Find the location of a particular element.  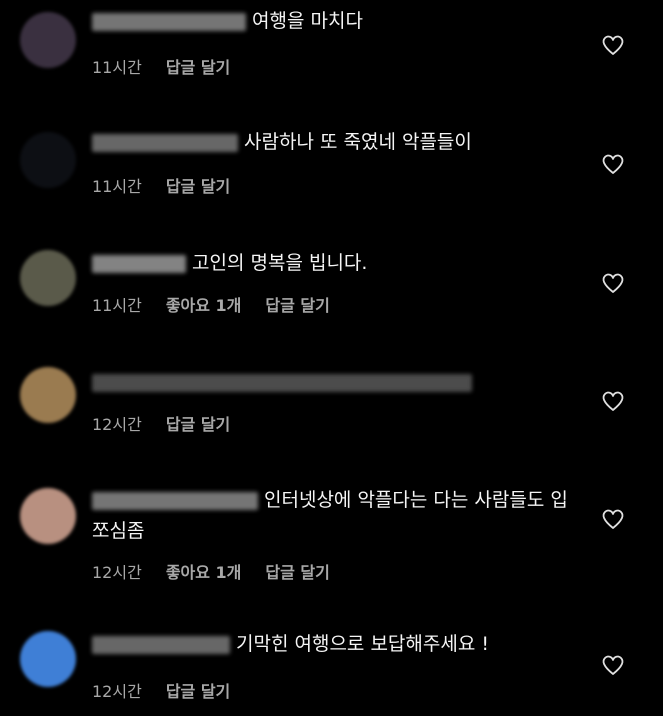

comment-body: 여행을 마치다 is located at coordinates (342, 21).